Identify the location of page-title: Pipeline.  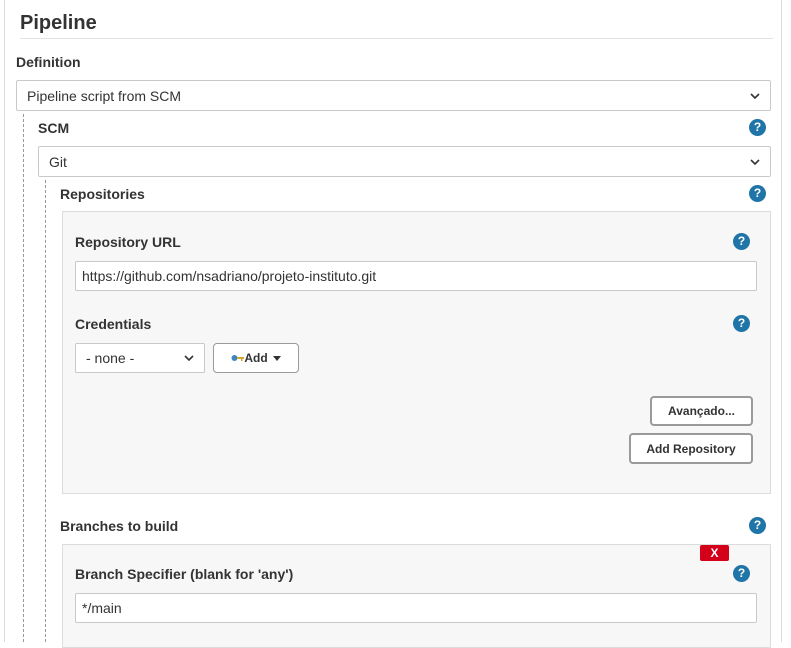
(58, 23).